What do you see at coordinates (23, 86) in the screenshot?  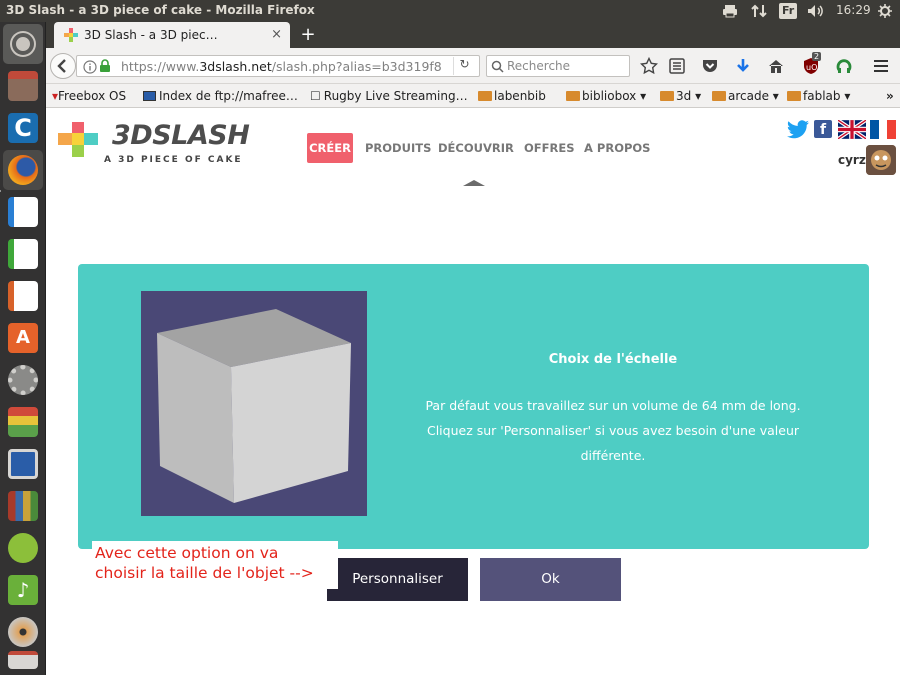 I see `files-icon` at bounding box center [23, 86].